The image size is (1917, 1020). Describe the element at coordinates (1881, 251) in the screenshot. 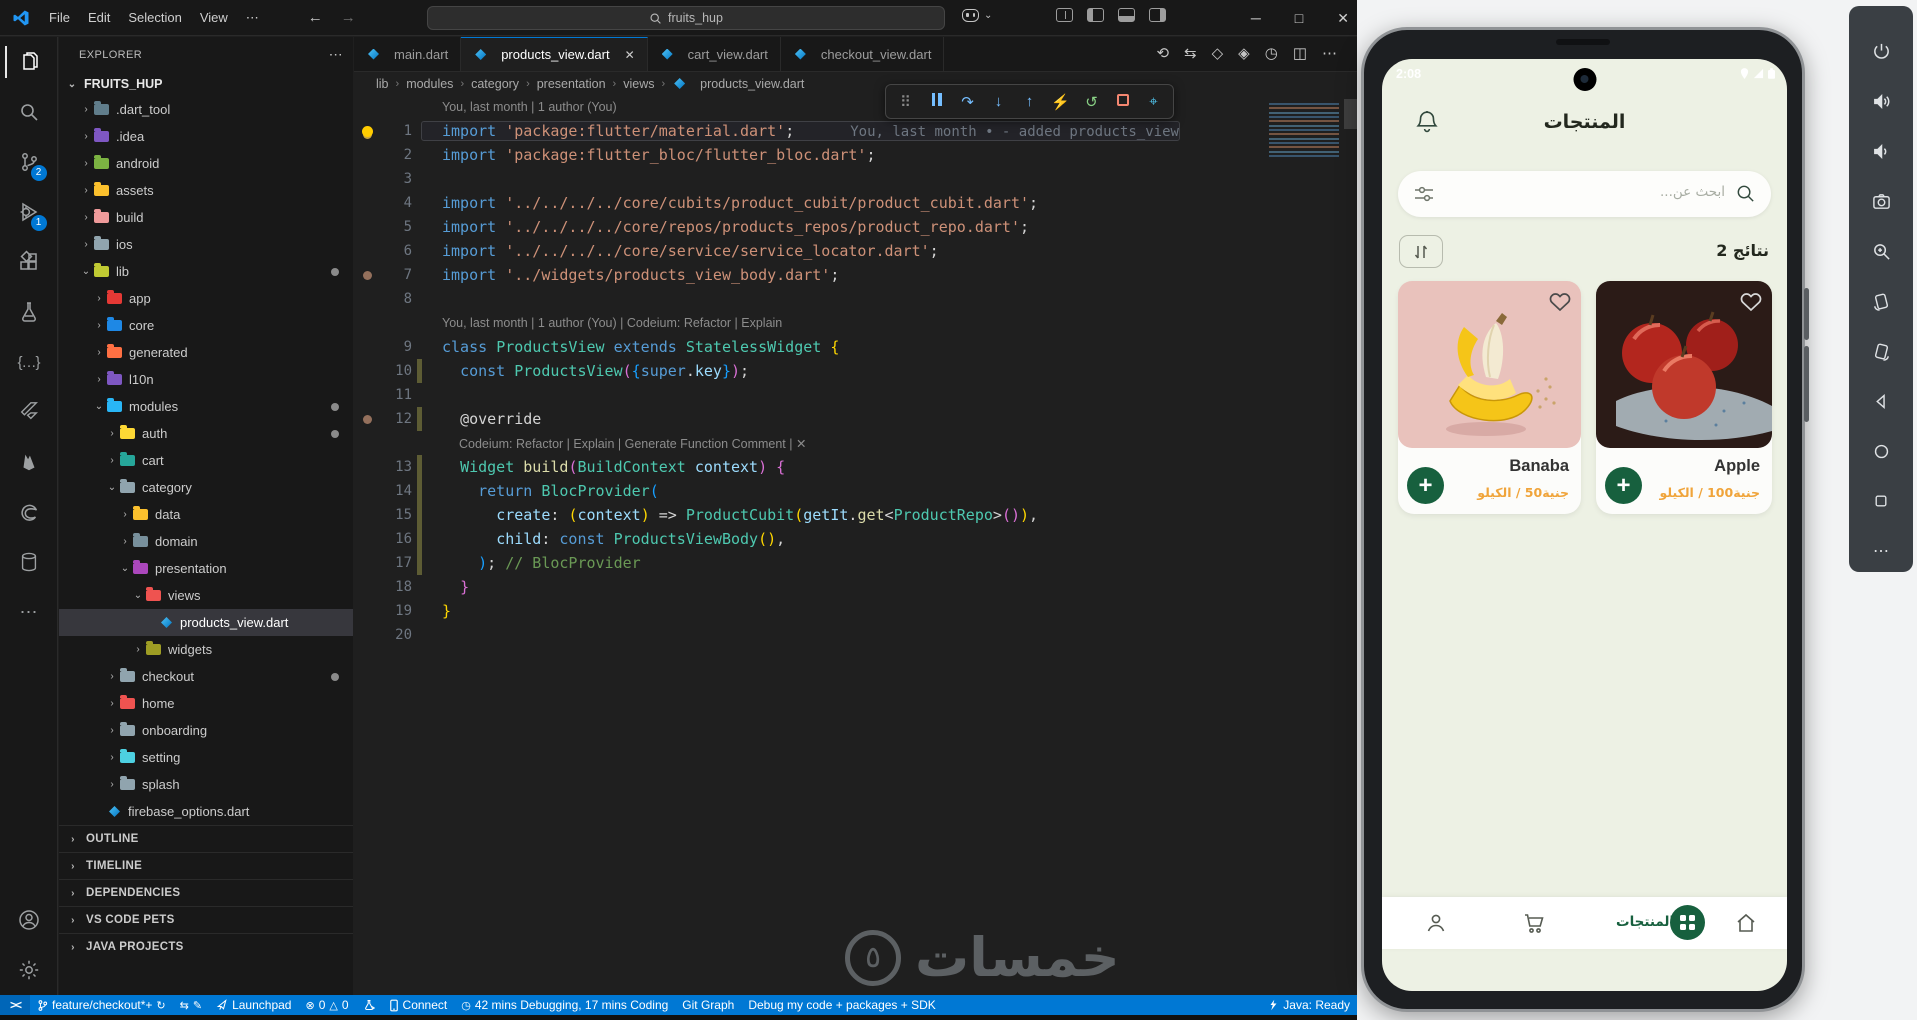

I see `zoom-icon` at that location.